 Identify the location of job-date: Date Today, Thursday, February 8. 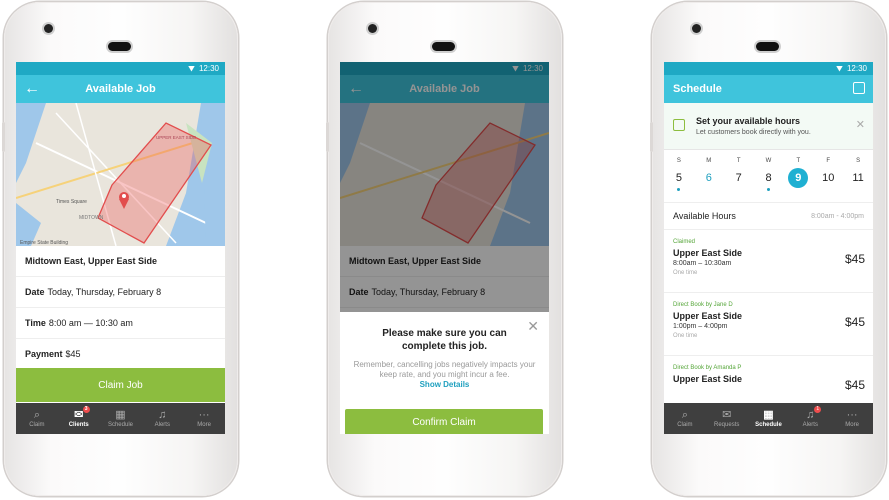
(120, 292).